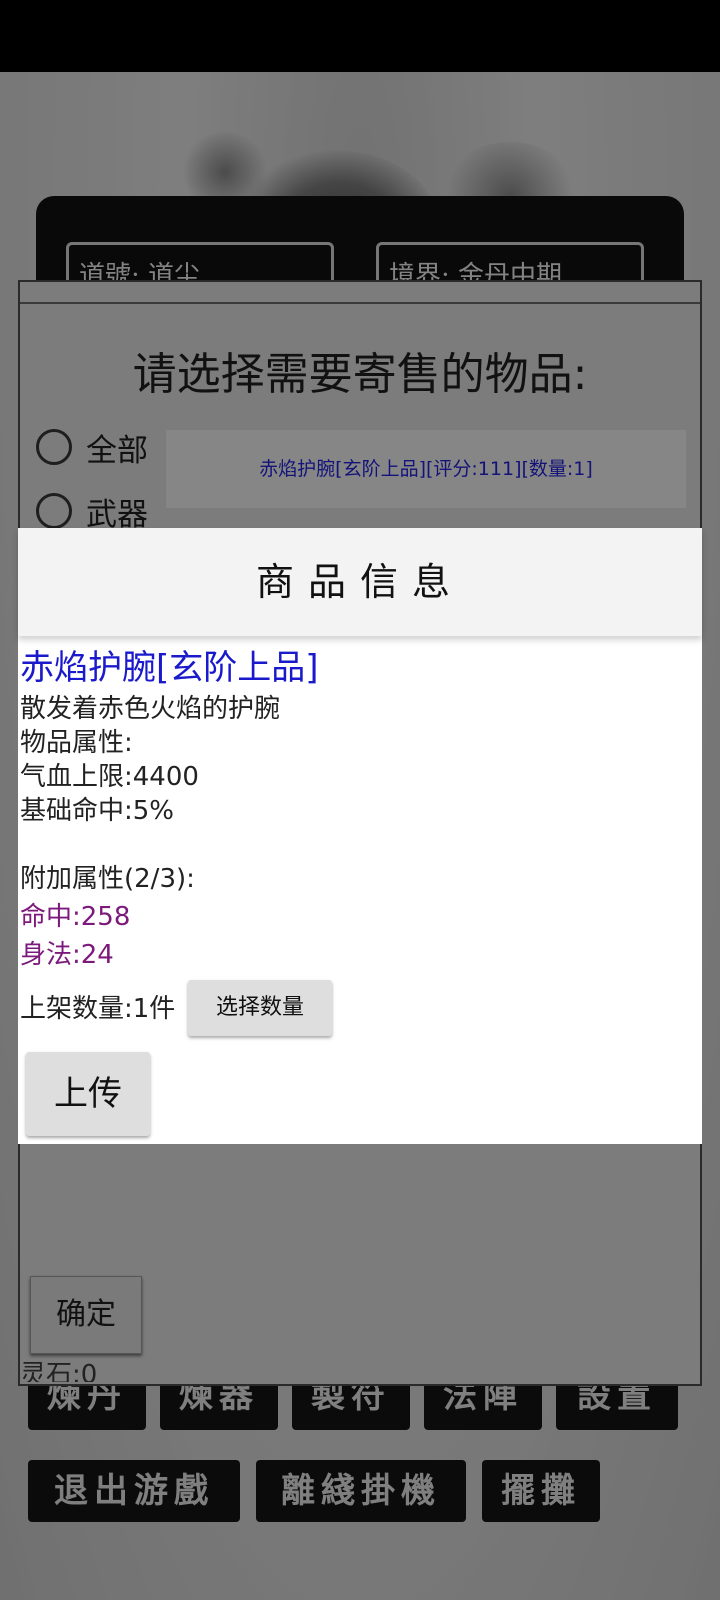  I want to click on attr-hp: 气血上限:4400, so click(109, 777).